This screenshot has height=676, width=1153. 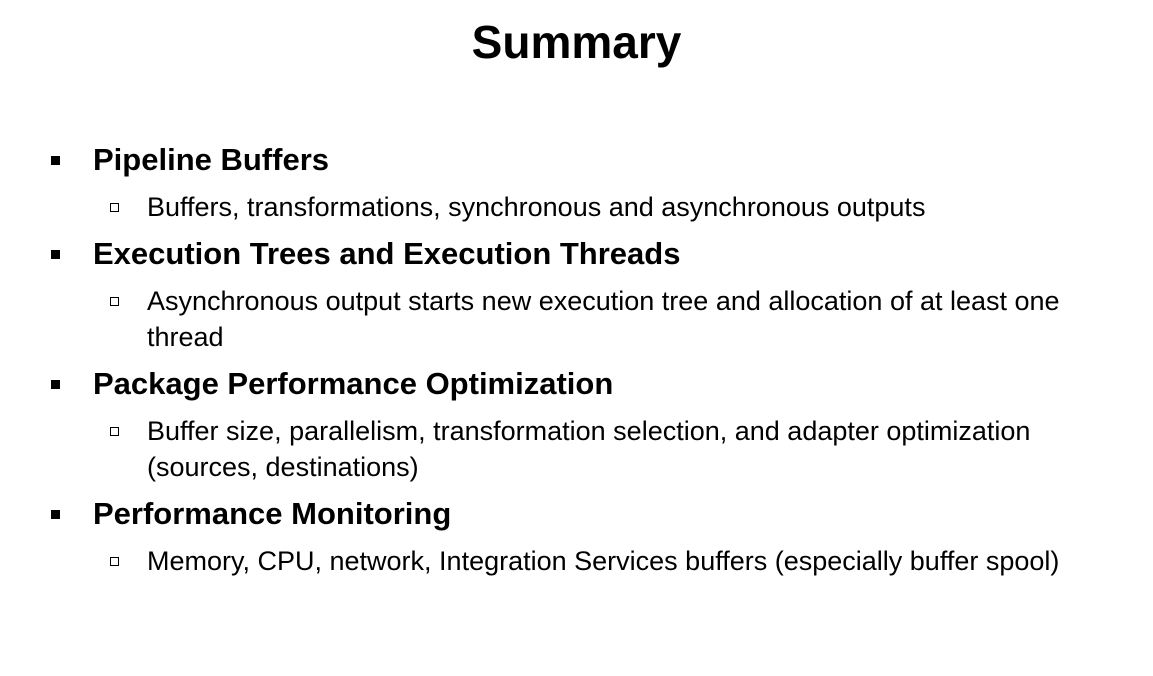 I want to click on bullet-heading: Pipeline Buffers, so click(x=576, y=160).